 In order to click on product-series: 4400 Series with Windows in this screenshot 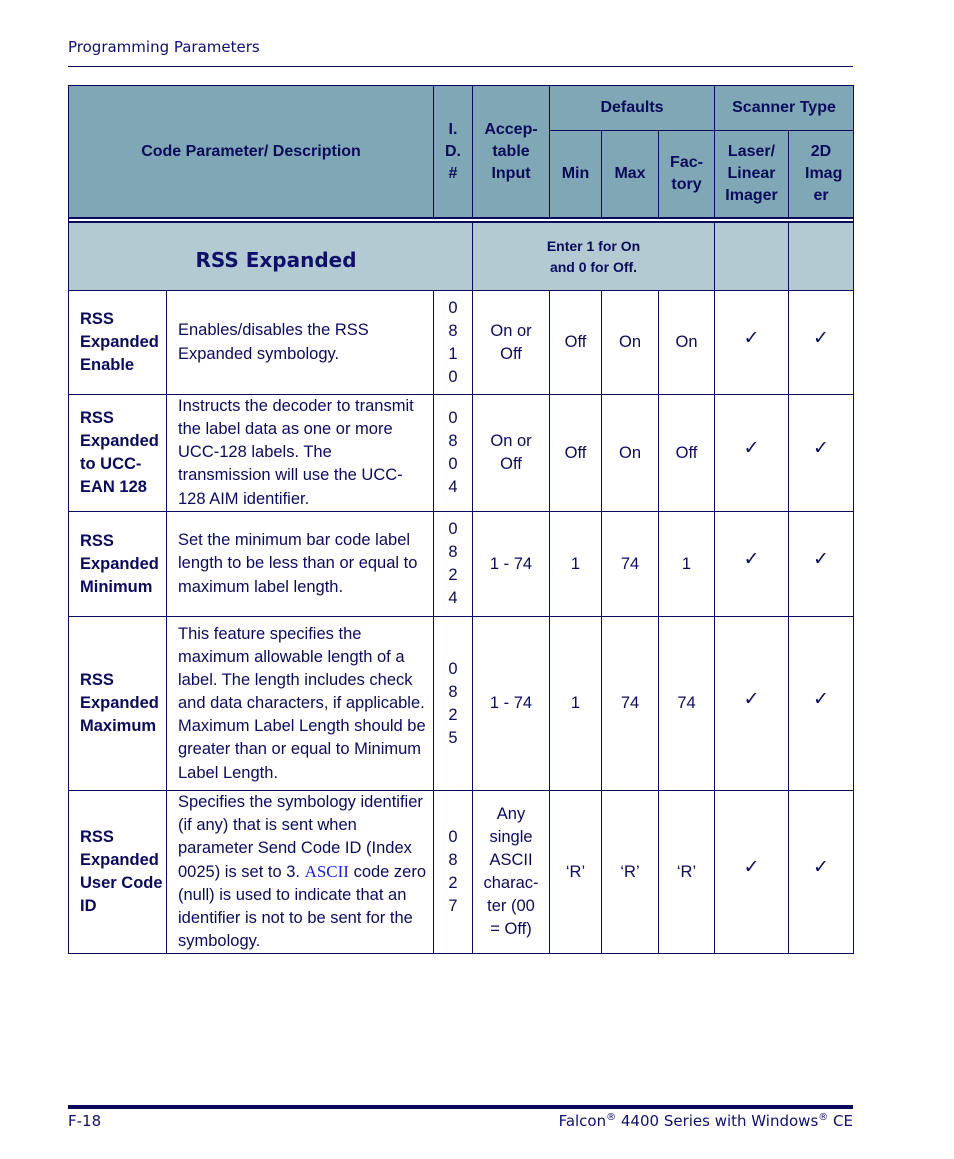, I will do `click(717, 1121)`.